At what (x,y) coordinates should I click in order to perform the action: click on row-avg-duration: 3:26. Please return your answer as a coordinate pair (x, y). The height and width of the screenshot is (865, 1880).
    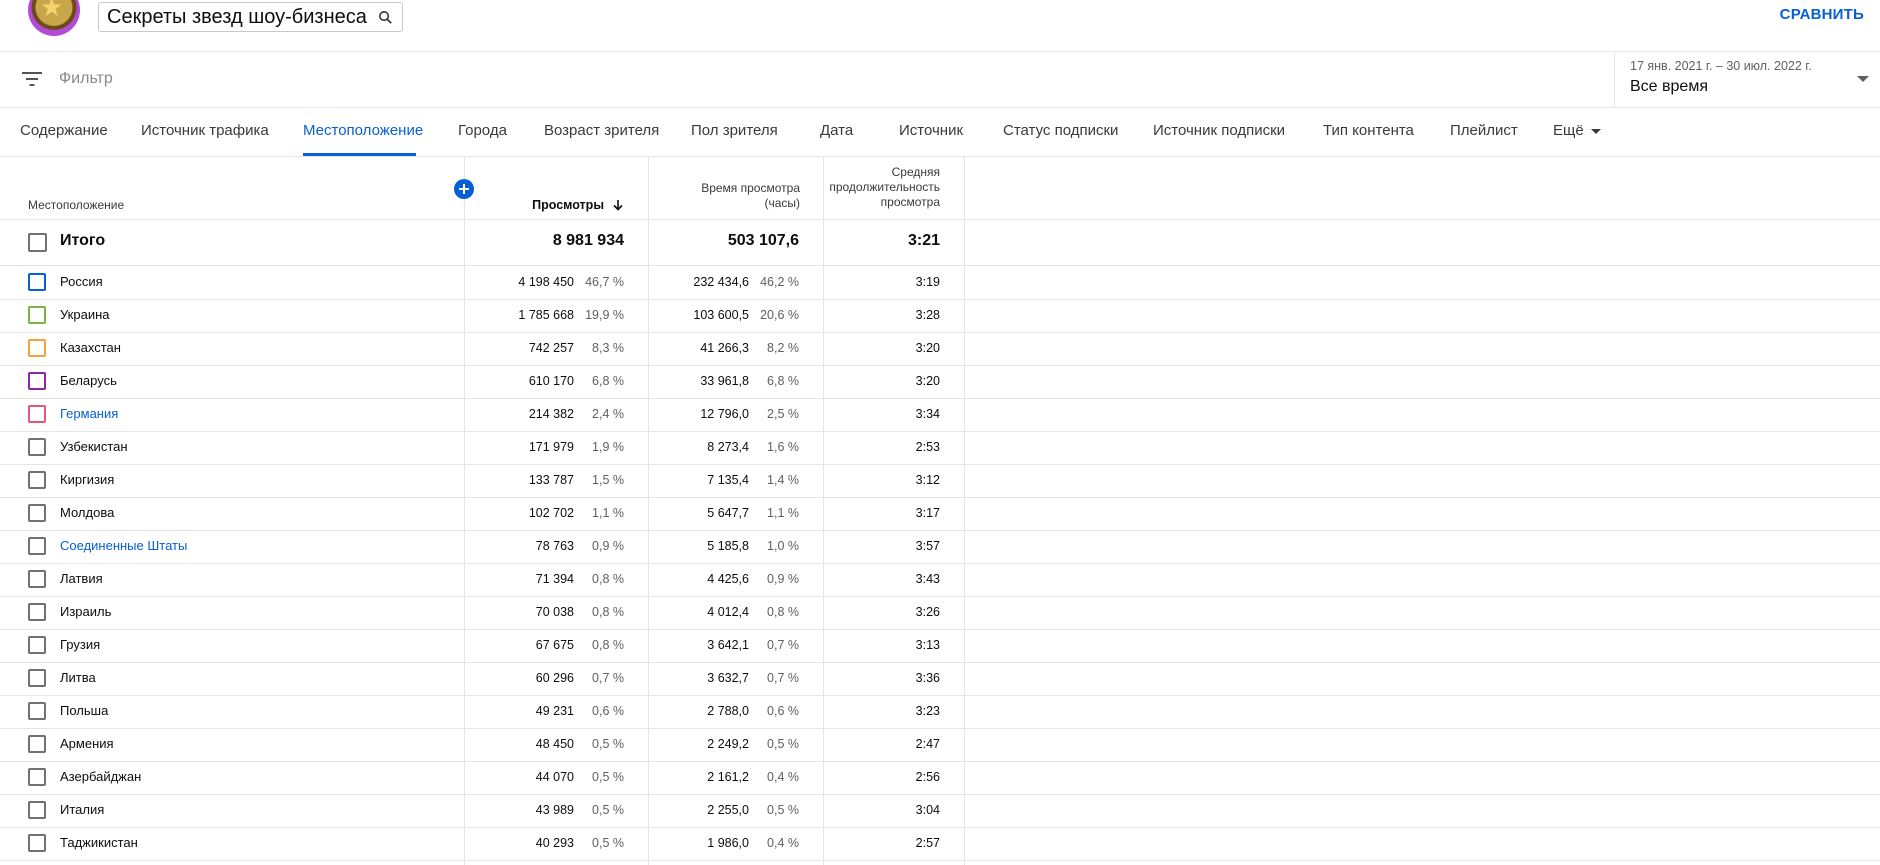
    Looking at the image, I should click on (927, 612).